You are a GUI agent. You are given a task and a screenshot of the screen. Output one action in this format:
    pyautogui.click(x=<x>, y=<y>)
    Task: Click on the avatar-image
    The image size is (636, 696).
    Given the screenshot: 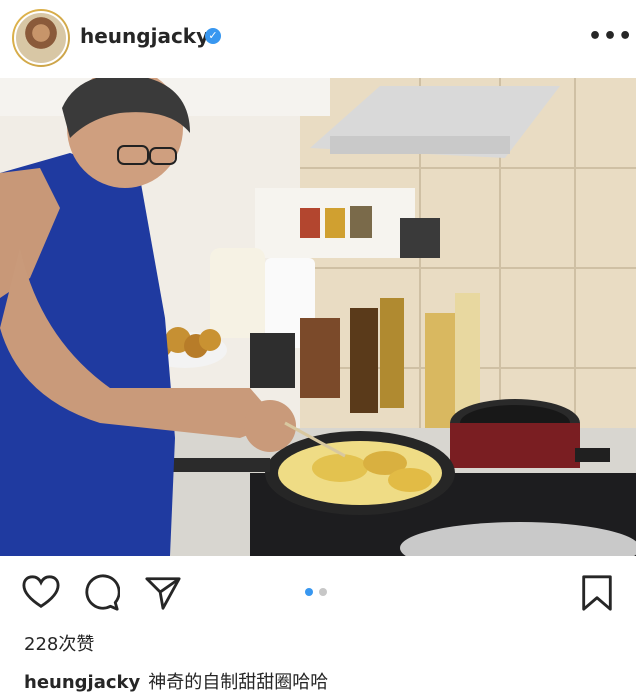 What is the action you would take?
    pyautogui.click(x=41, y=38)
    